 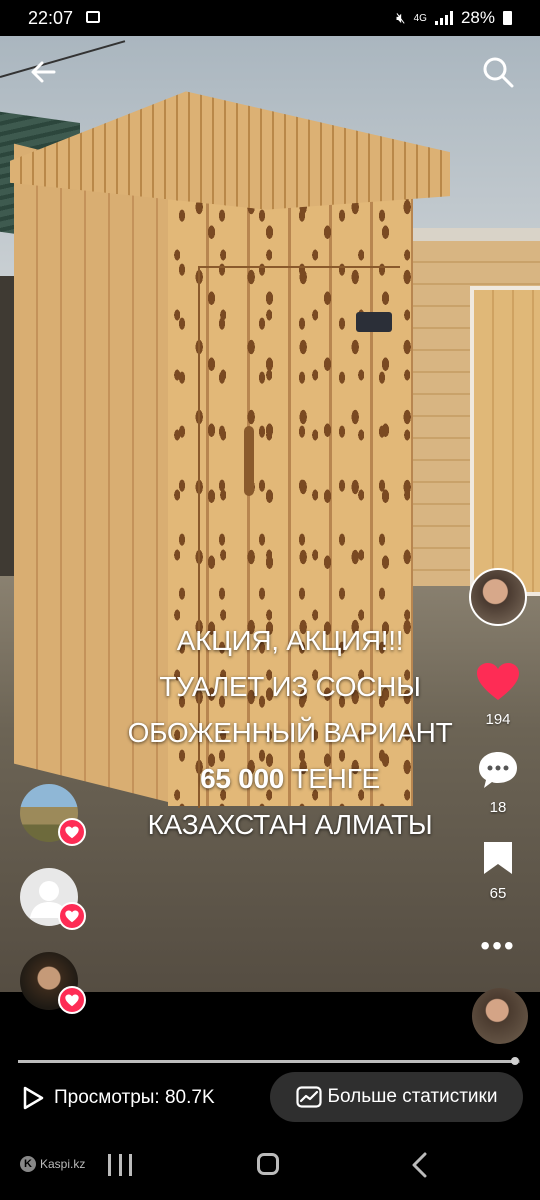 What do you see at coordinates (477, 17) in the screenshot?
I see `battery-percent: 28%` at bounding box center [477, 17].